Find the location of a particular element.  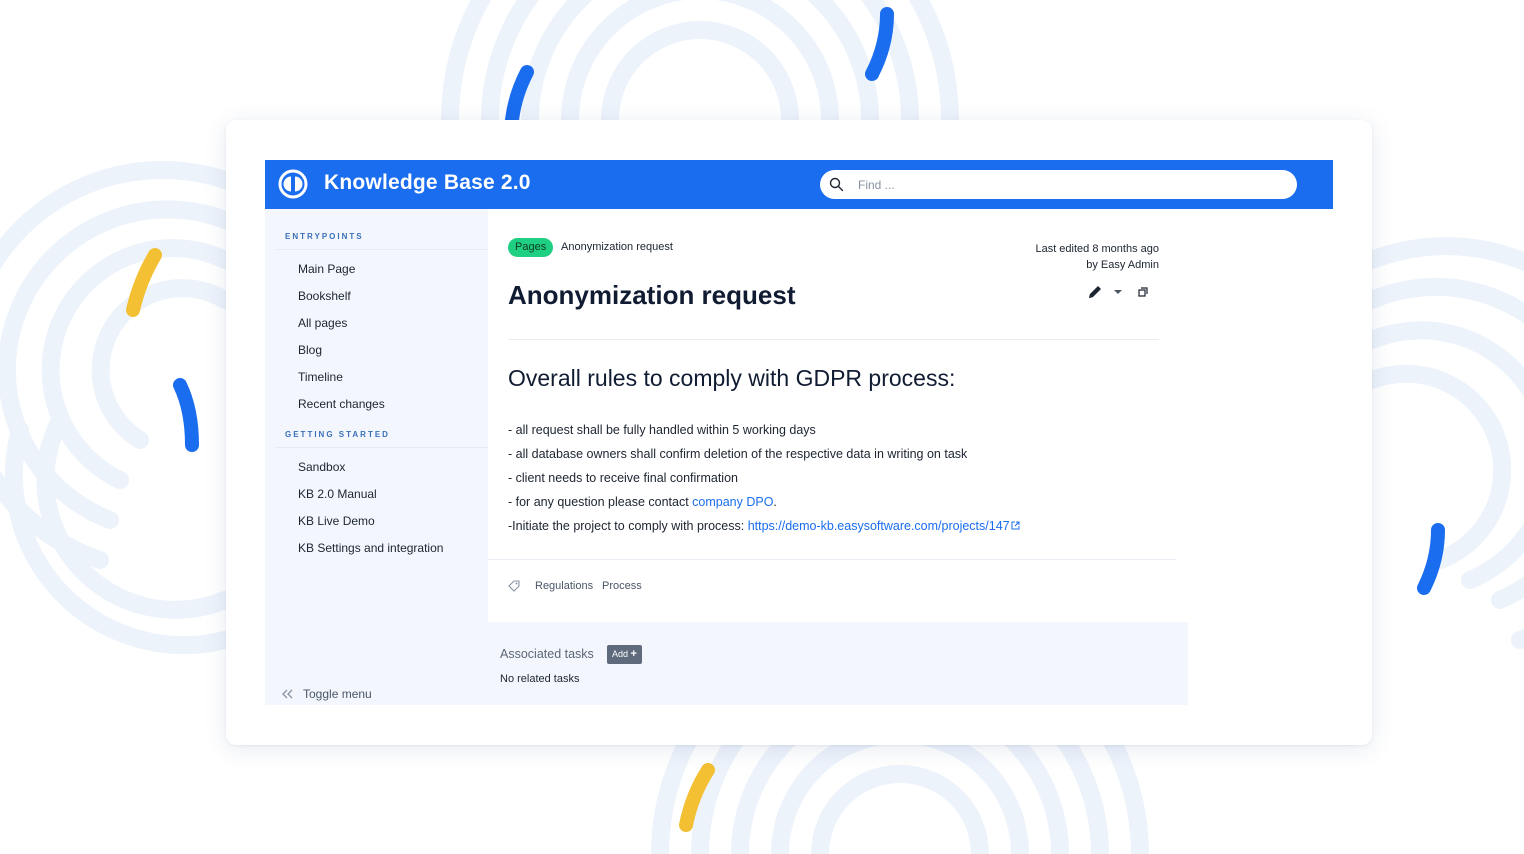

company-dpo-link: company DPO is located at coordinates (732, 502).